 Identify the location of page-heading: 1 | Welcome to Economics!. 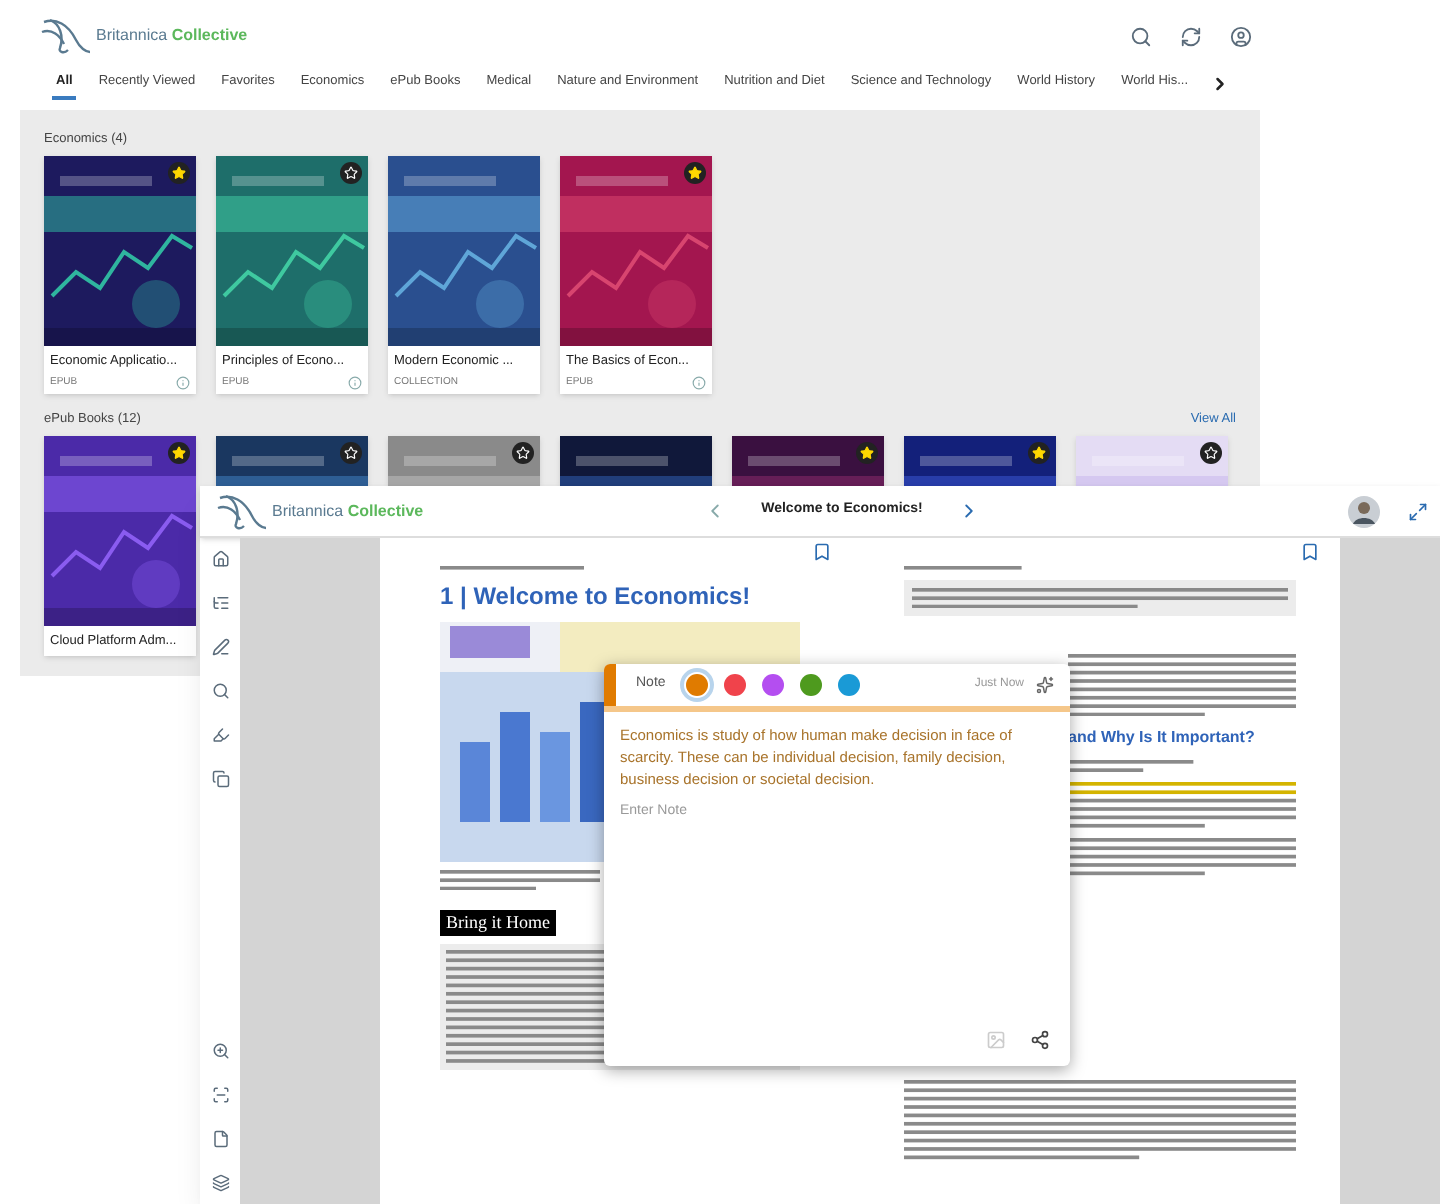
(596, 596).